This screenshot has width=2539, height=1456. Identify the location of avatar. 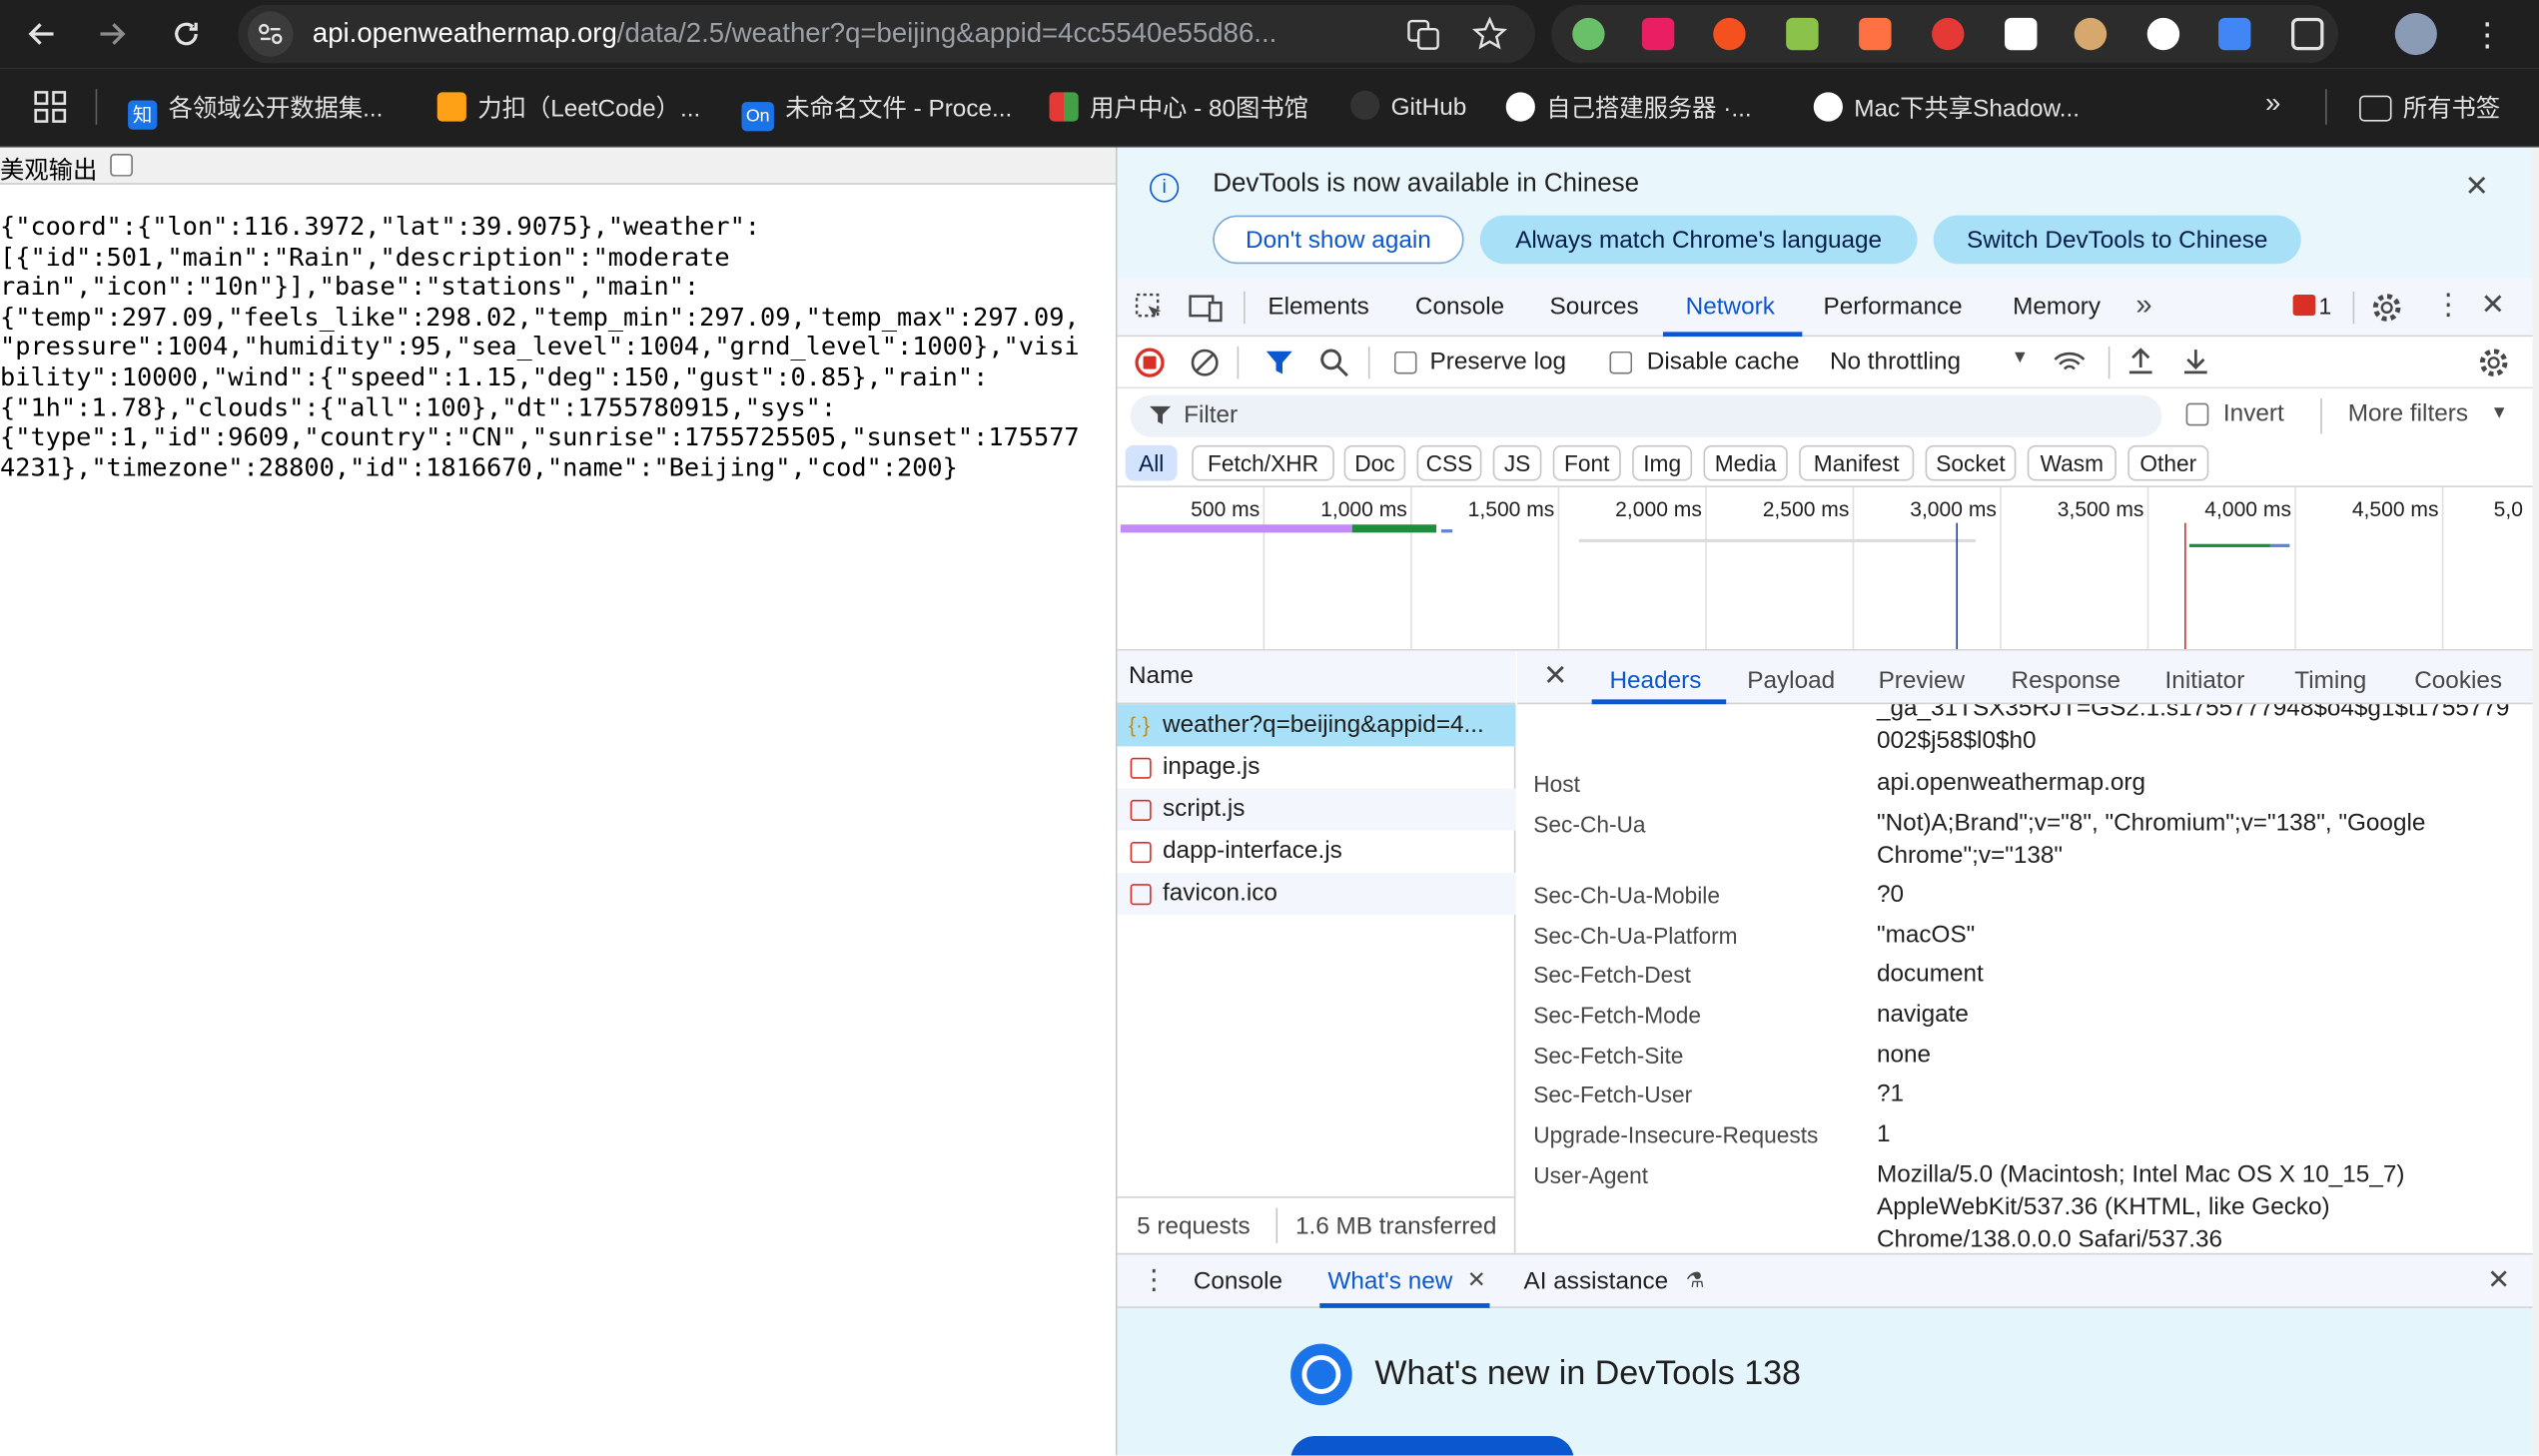
(2415, 34).